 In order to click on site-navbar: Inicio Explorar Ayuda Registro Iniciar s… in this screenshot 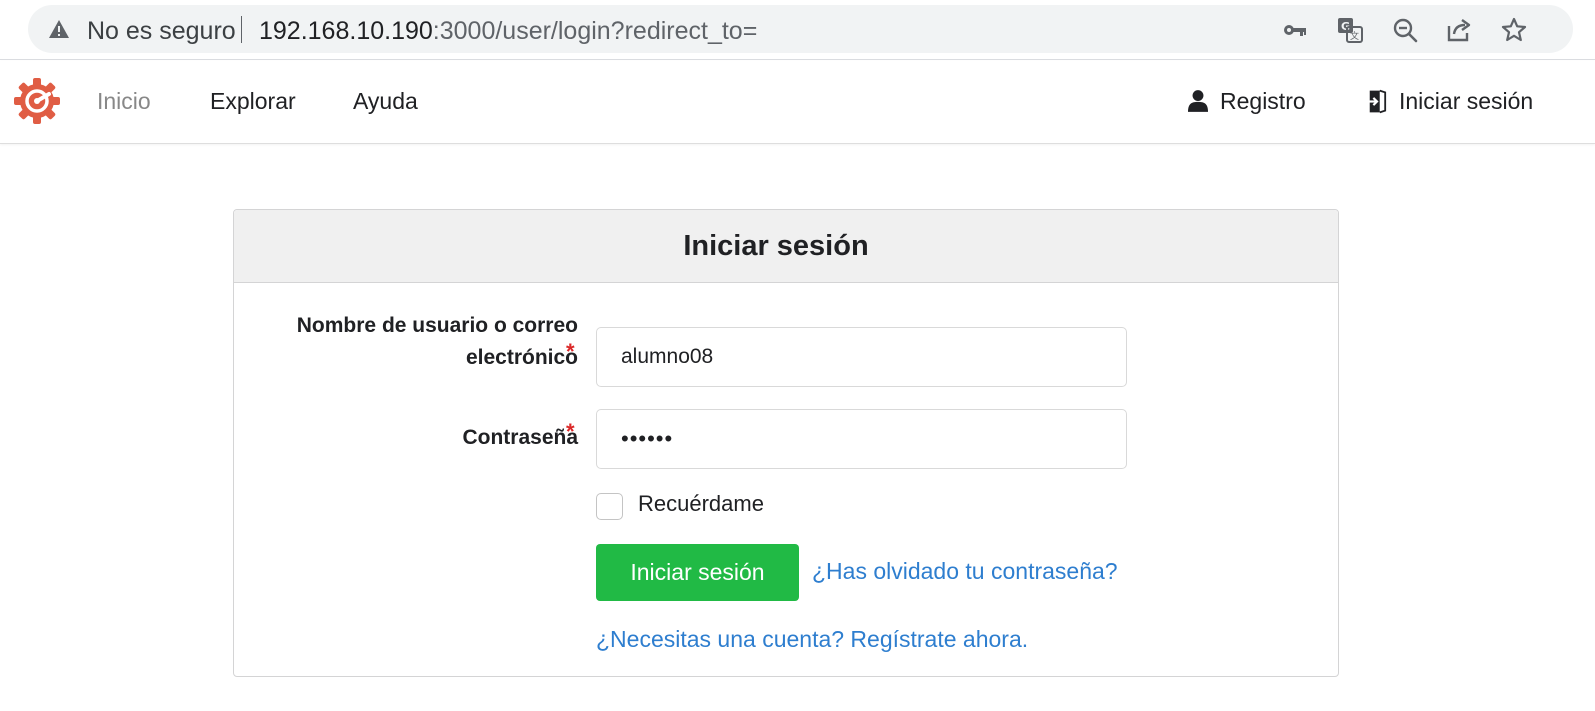, I will do `click(797, 102)`.